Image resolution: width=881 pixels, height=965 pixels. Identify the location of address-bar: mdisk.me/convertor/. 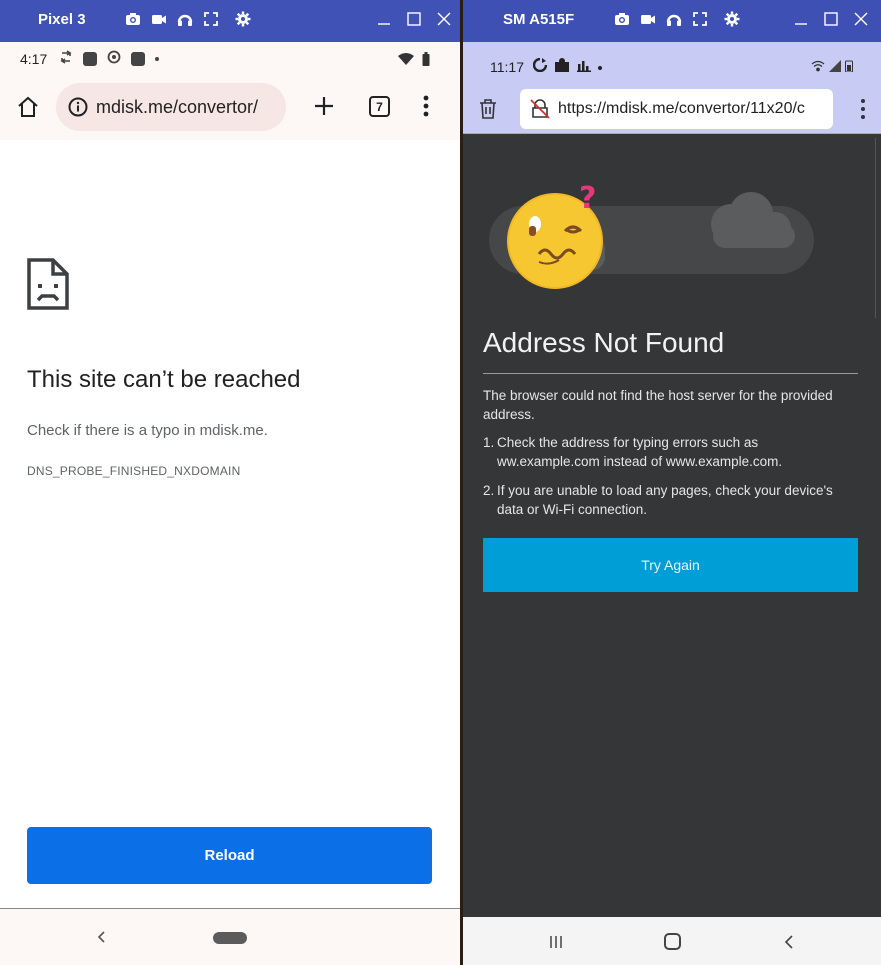
(171, 107).